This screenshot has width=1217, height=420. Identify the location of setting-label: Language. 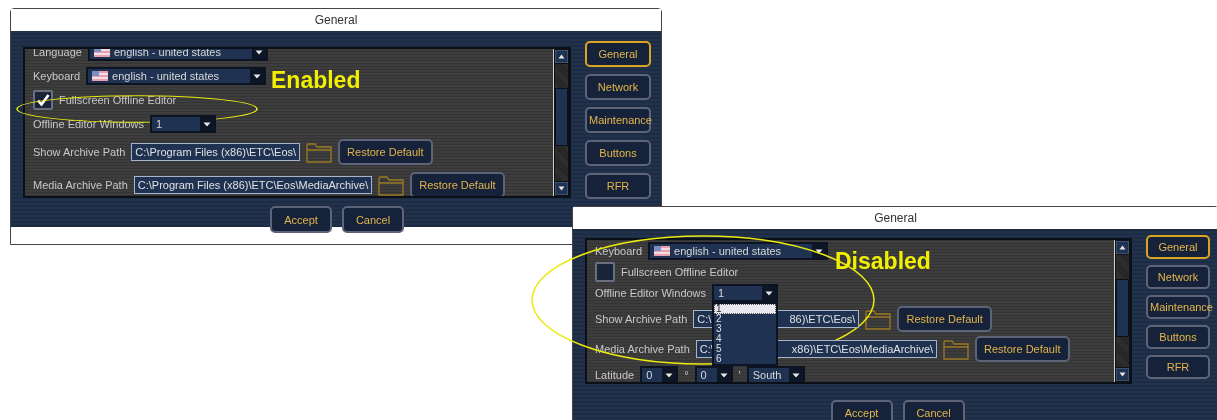
(57, 53).